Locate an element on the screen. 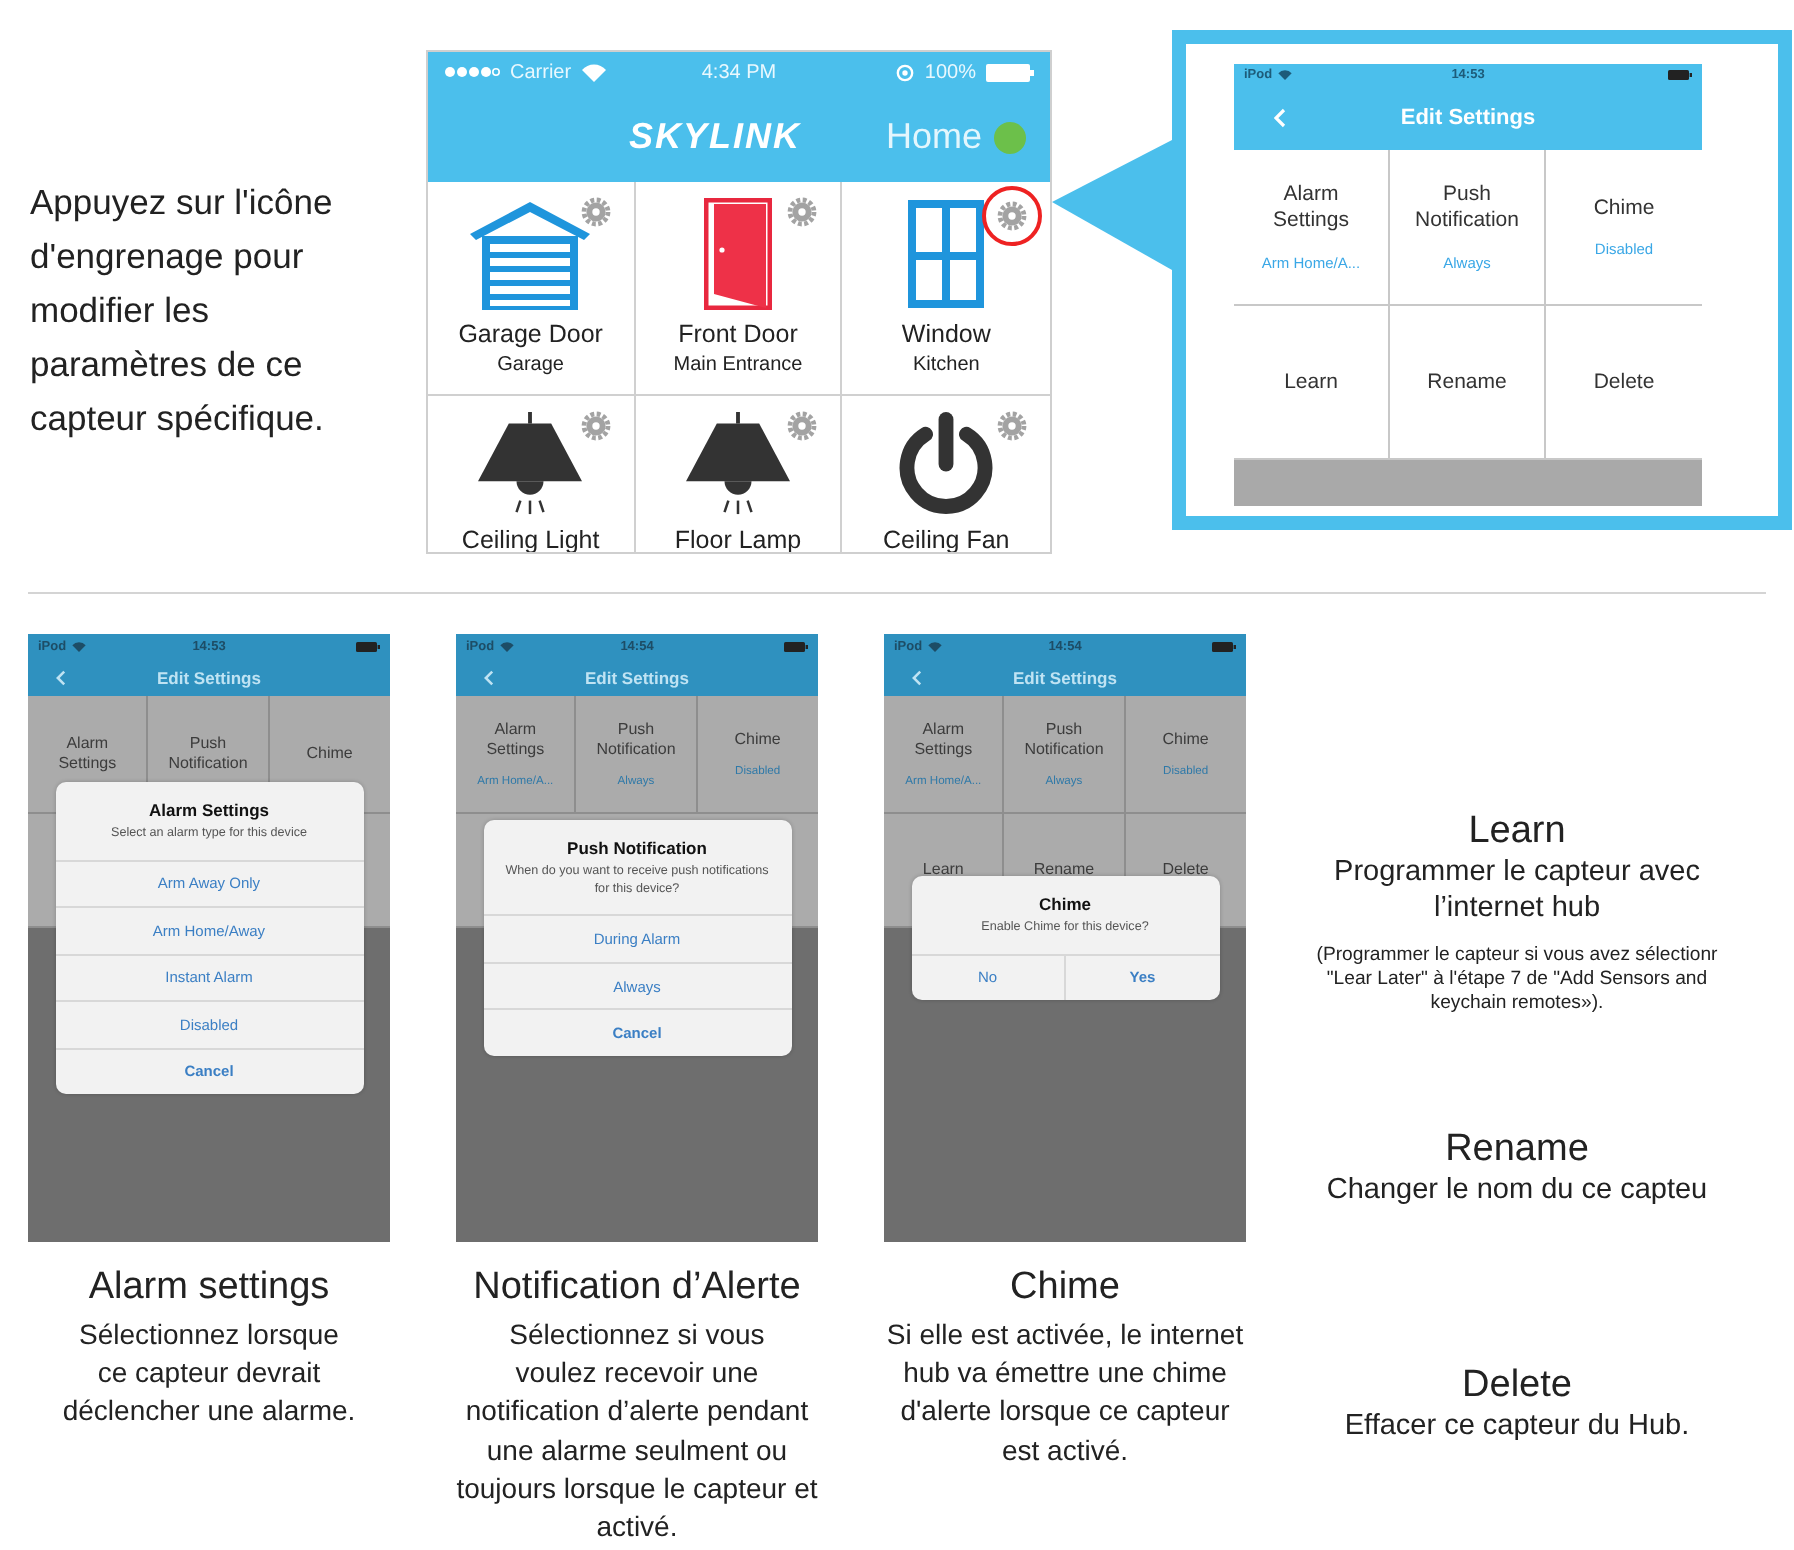 This screenshot has height=1550, width=1794. note-text: Changer le nom du ce capteu is located at coordinates (1517, 1190).